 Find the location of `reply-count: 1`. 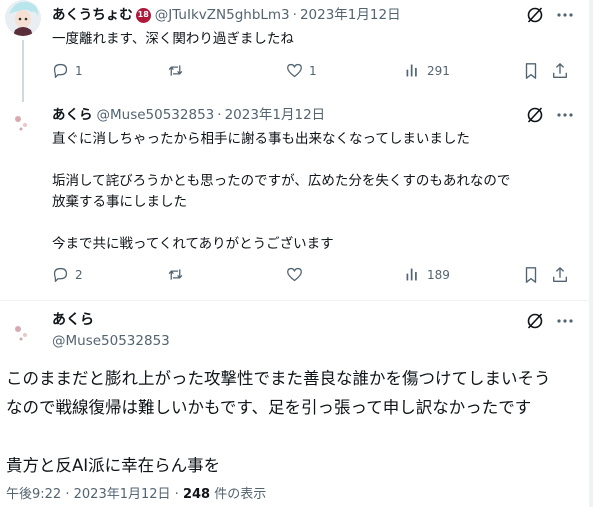

reply-count: 1 is located at coordinates (79, 70).